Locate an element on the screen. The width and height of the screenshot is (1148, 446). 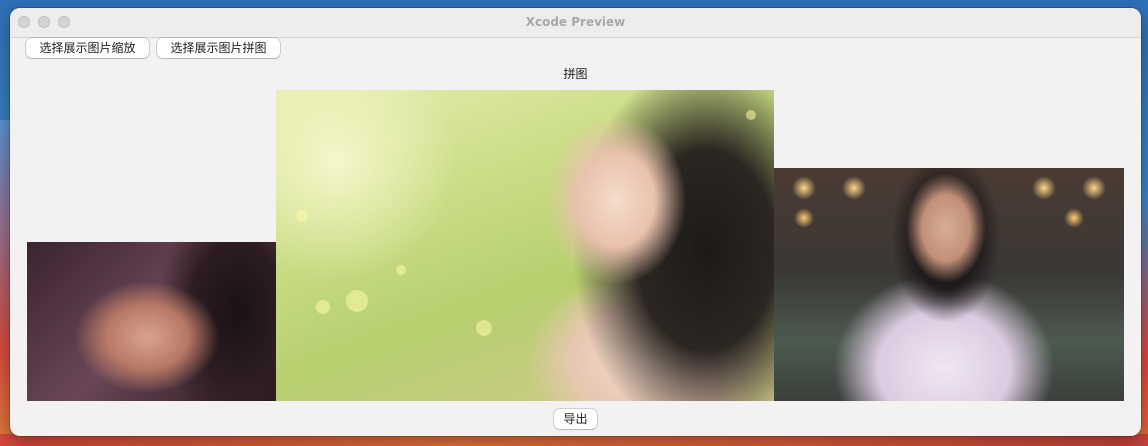
export-button: 导出 is located at coordinates (575, 419).